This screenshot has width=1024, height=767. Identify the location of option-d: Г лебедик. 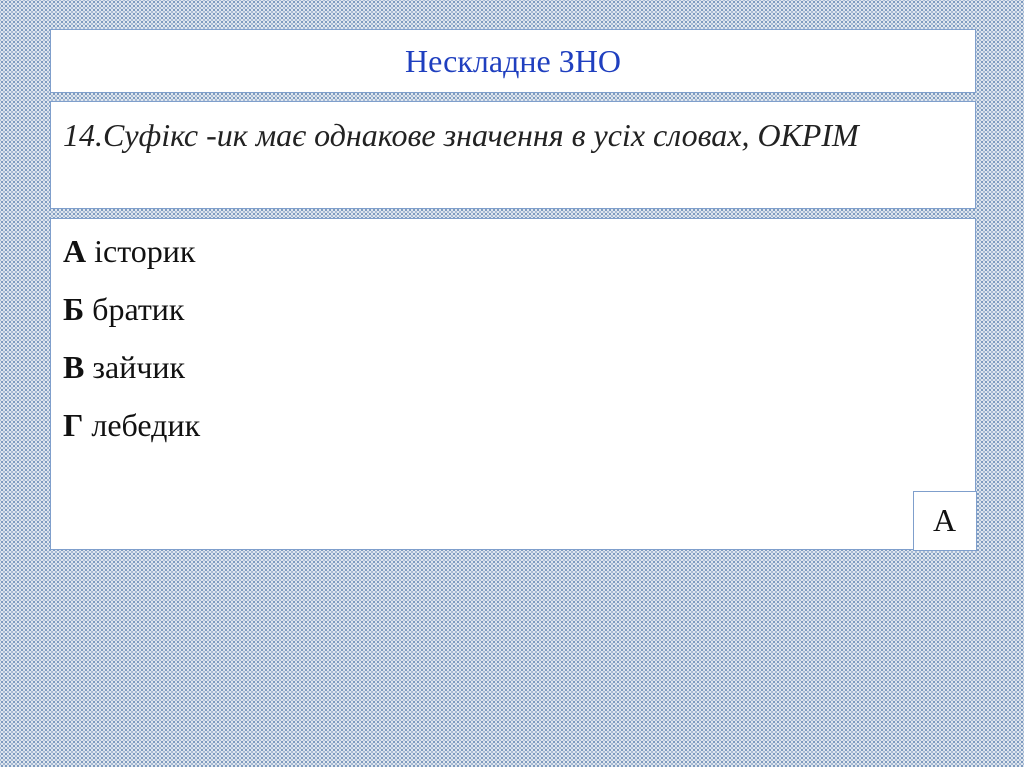
(513, 425).